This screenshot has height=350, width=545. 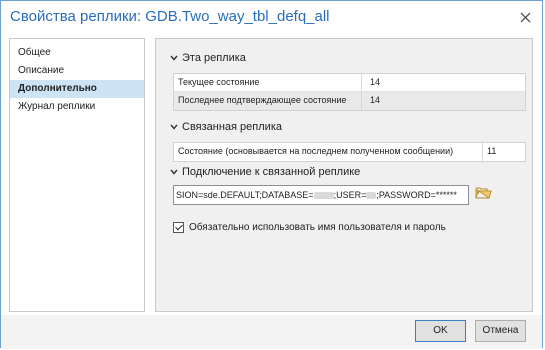 What do you see at coordinates (440, 331) in the screenshot?
I see `ok-button: OK` at bounding box center [440, 331].